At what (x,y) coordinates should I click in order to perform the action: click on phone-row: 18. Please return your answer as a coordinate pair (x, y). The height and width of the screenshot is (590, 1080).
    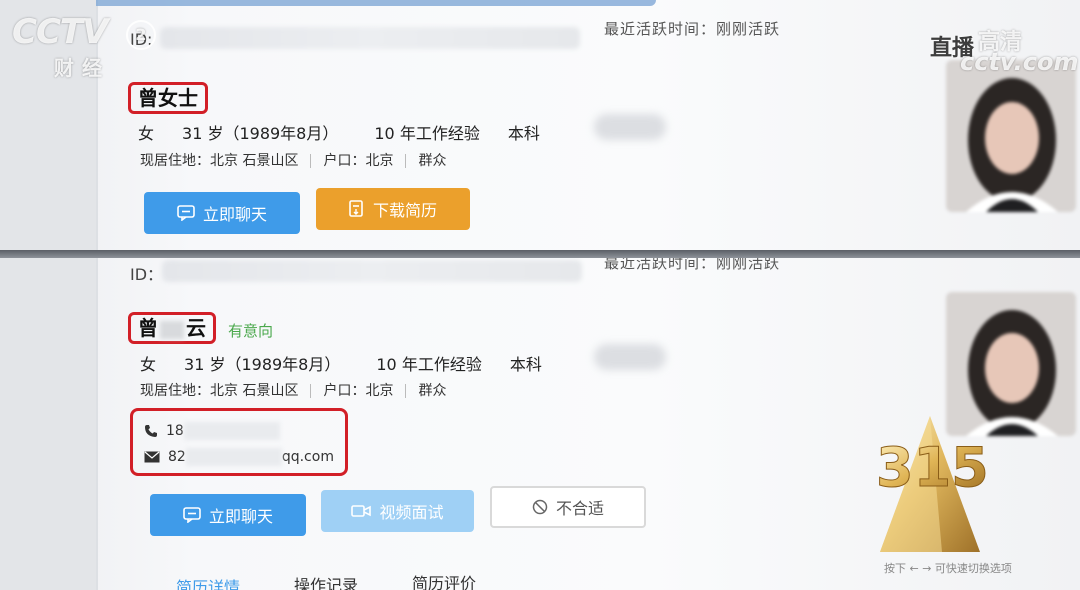
    Looking at the image, I should click on (212, 431).